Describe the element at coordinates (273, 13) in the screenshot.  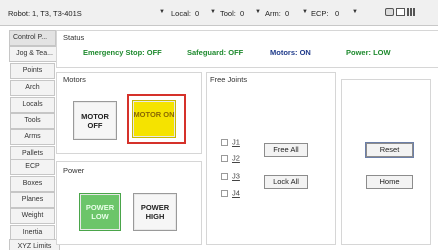
I see `arm-label: Arm:` at that location.